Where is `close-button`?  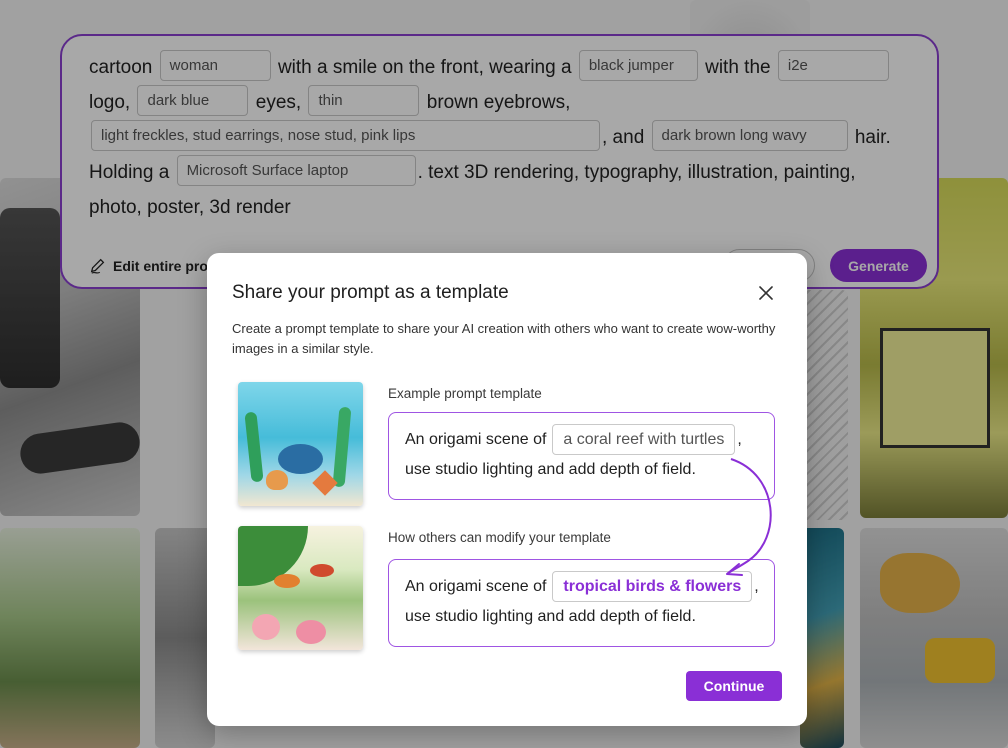
close-button is located at coordinates (766, 293).